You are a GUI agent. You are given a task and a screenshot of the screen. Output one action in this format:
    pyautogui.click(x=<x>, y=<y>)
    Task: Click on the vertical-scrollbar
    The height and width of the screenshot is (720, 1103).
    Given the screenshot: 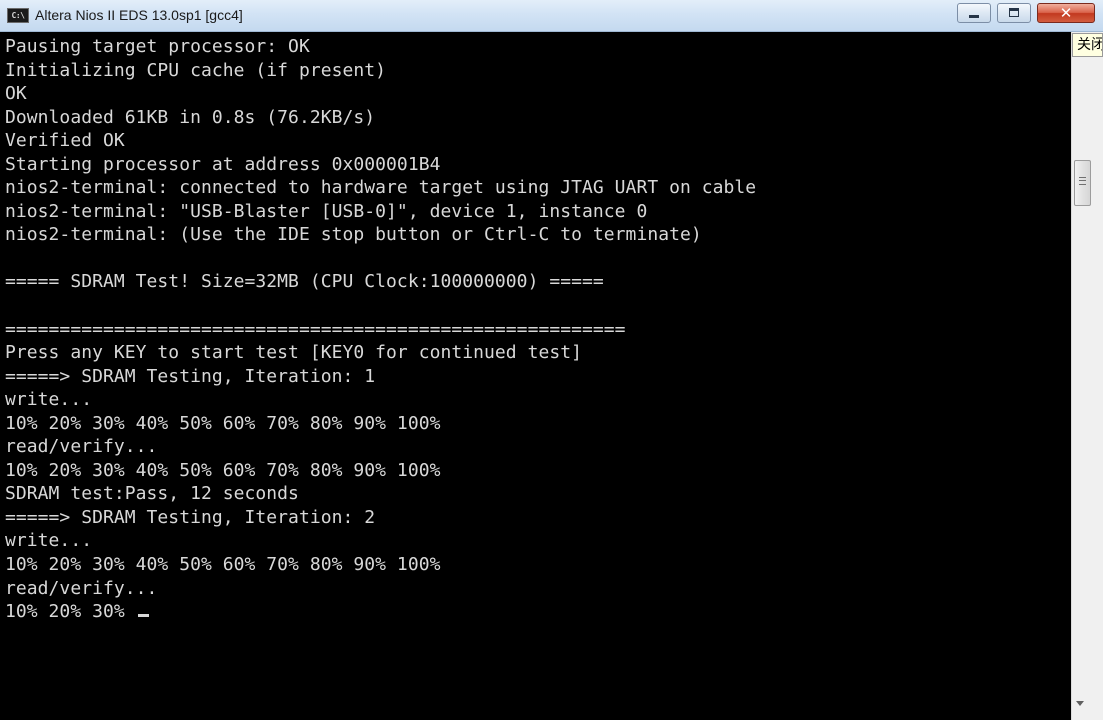 What is the action you would take?
    pyautogui.click(x=1087, y=376)
    